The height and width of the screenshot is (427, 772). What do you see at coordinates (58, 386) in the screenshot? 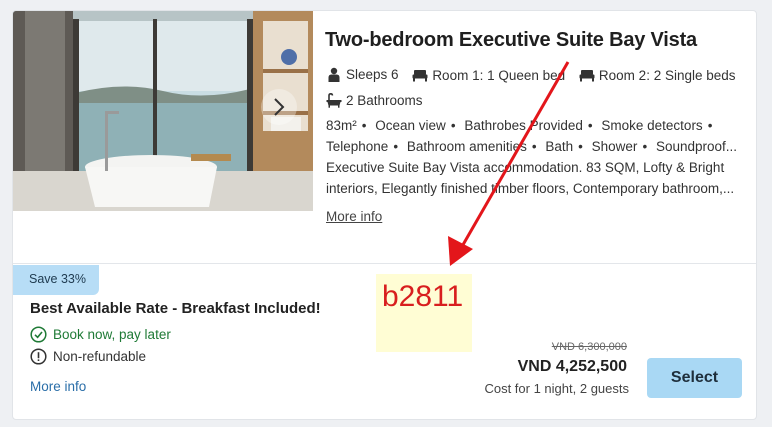
I see `rate-more-info-link: More info` at bounding box center [58, 386].